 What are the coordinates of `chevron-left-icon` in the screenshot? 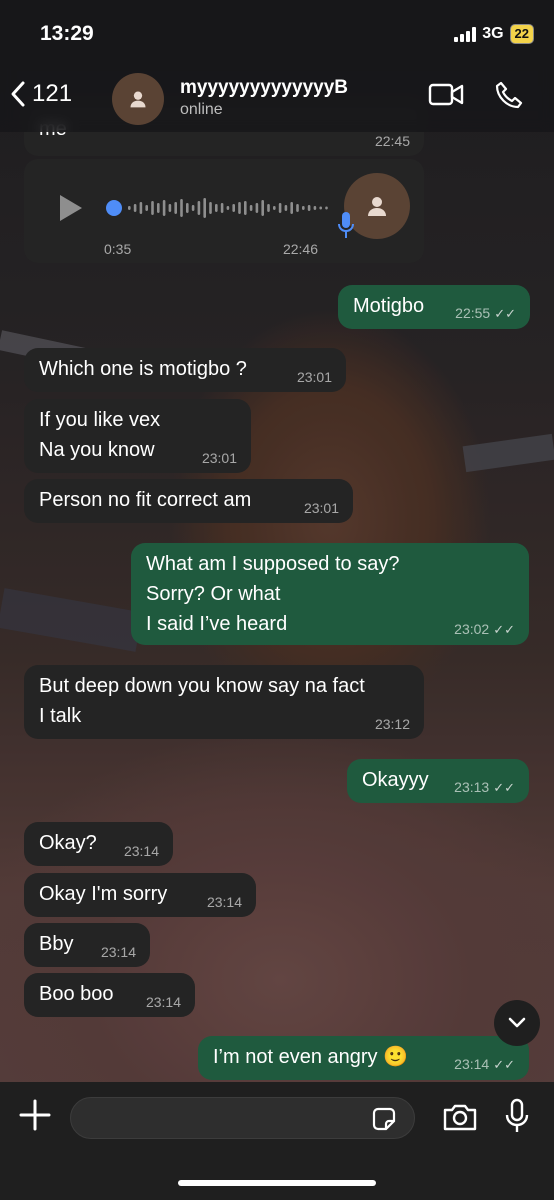 It's located at (18, 94).